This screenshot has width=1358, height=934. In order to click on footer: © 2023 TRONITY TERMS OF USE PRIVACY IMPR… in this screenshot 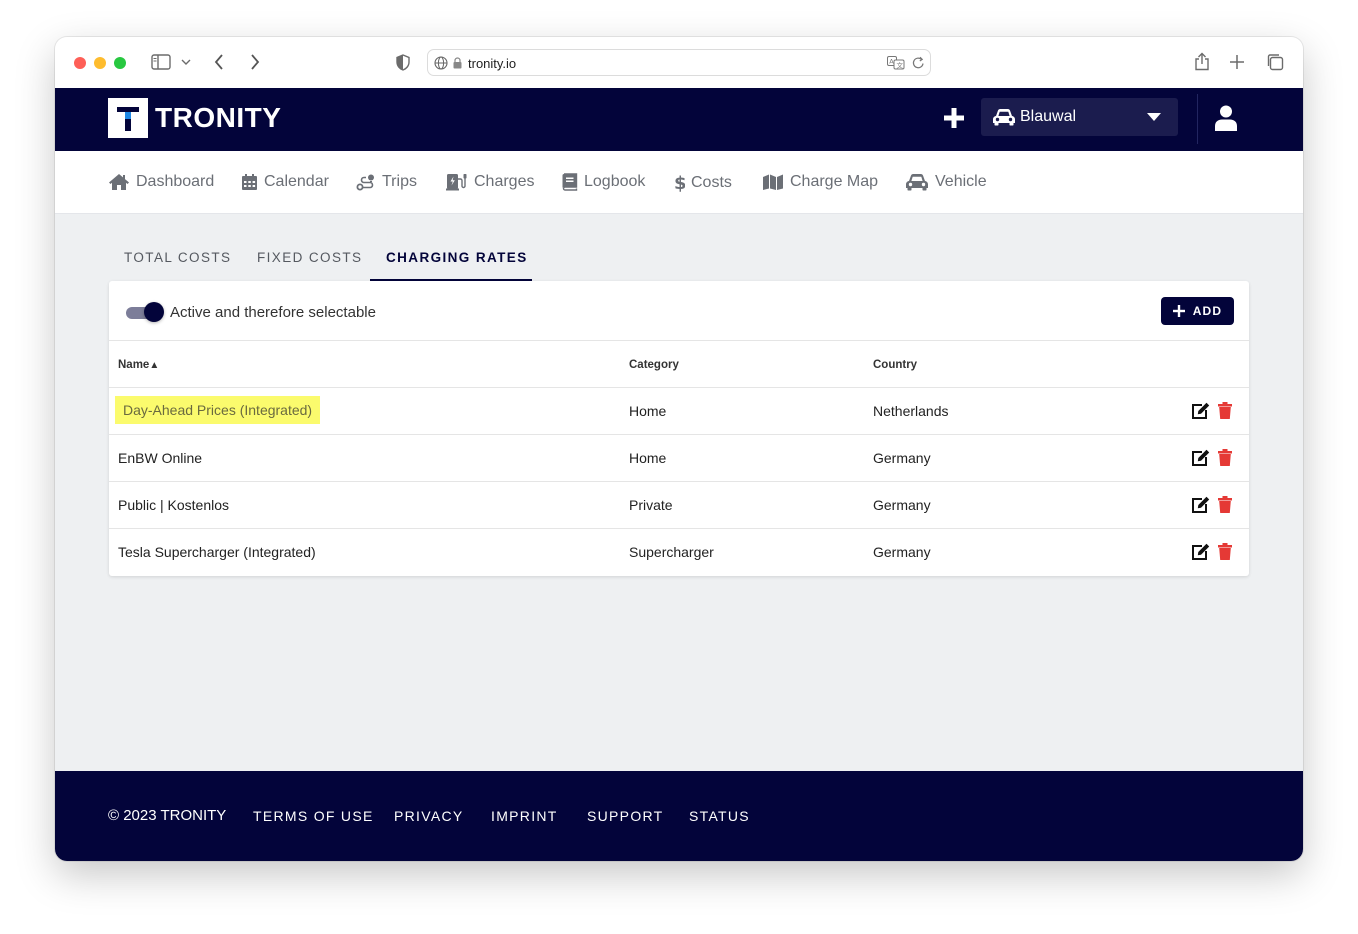, I will do `click(679, 816)`.